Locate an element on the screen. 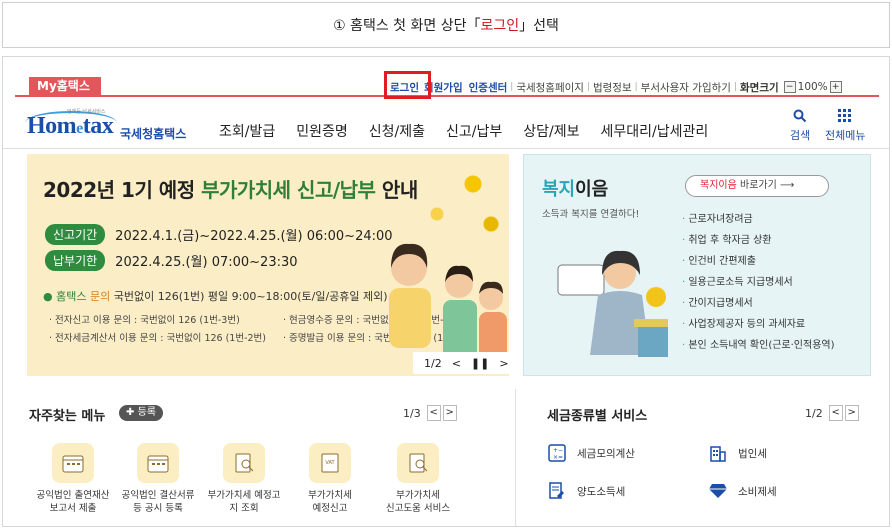 The image size is (892, 529). vat-doc-icon: VAT is located at coordinates (330, 463).